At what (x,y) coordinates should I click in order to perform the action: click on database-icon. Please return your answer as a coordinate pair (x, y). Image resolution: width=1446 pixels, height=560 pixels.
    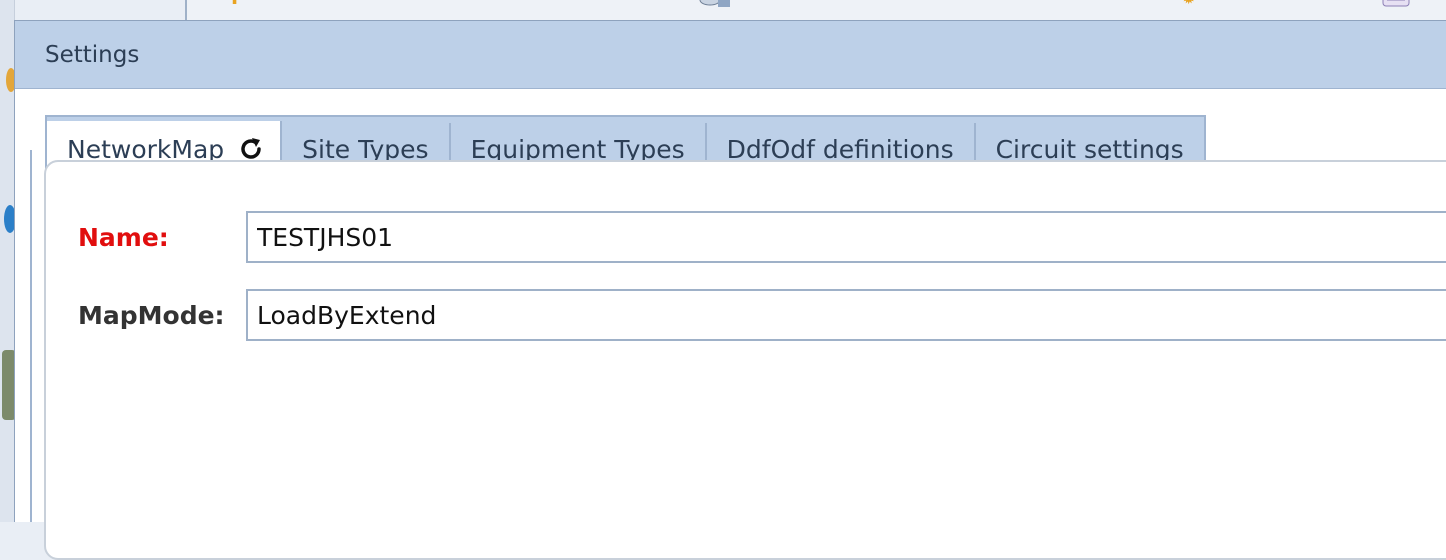
    Looking at the image, I should click on (715, 4).